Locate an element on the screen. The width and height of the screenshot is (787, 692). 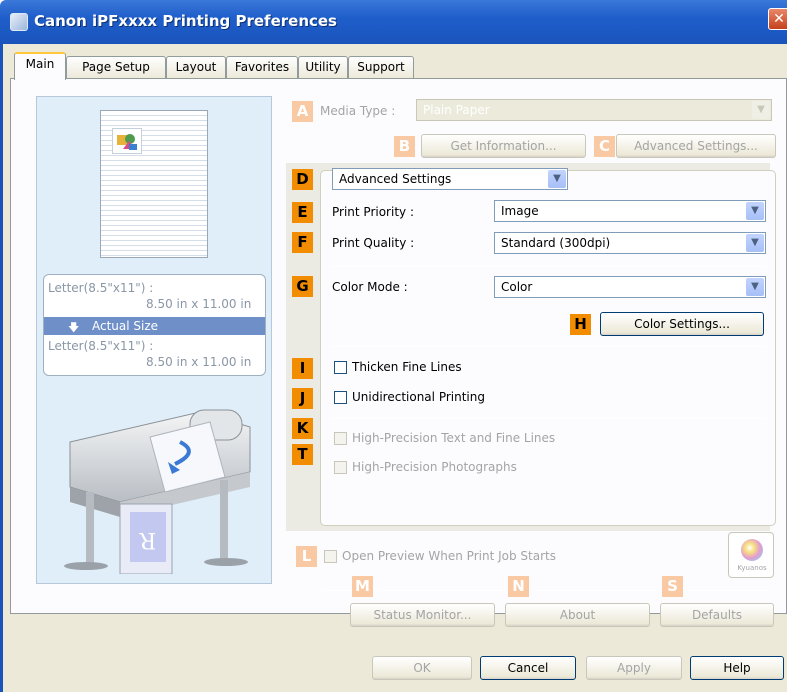
marker-n: N is located at coordinates (518, 586).